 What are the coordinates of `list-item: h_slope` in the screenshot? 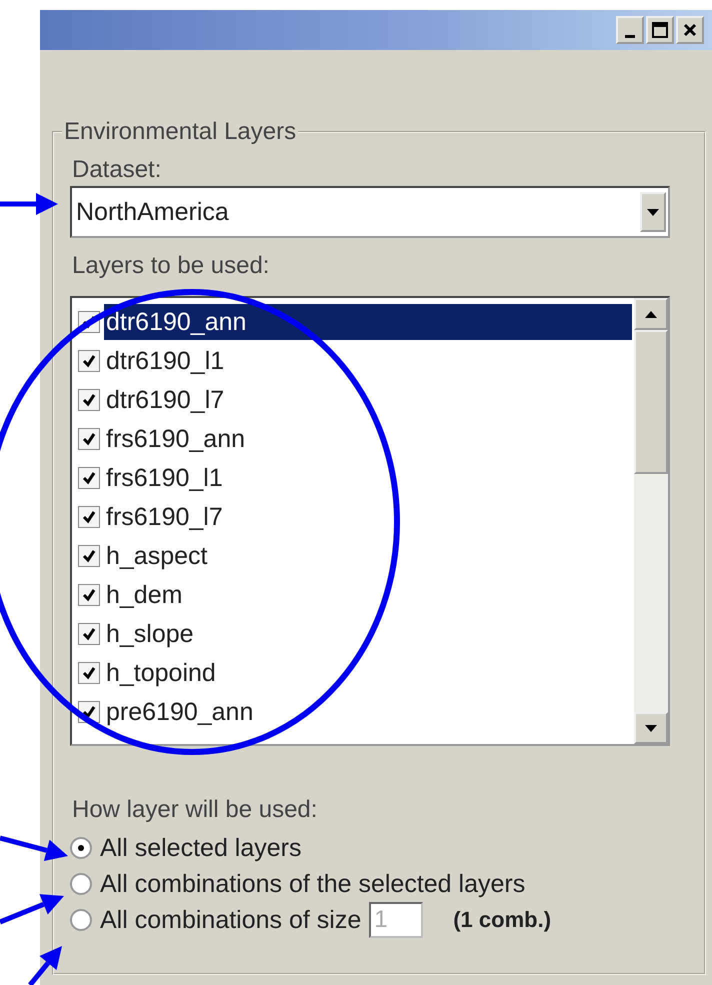 It's located at (368, 634).